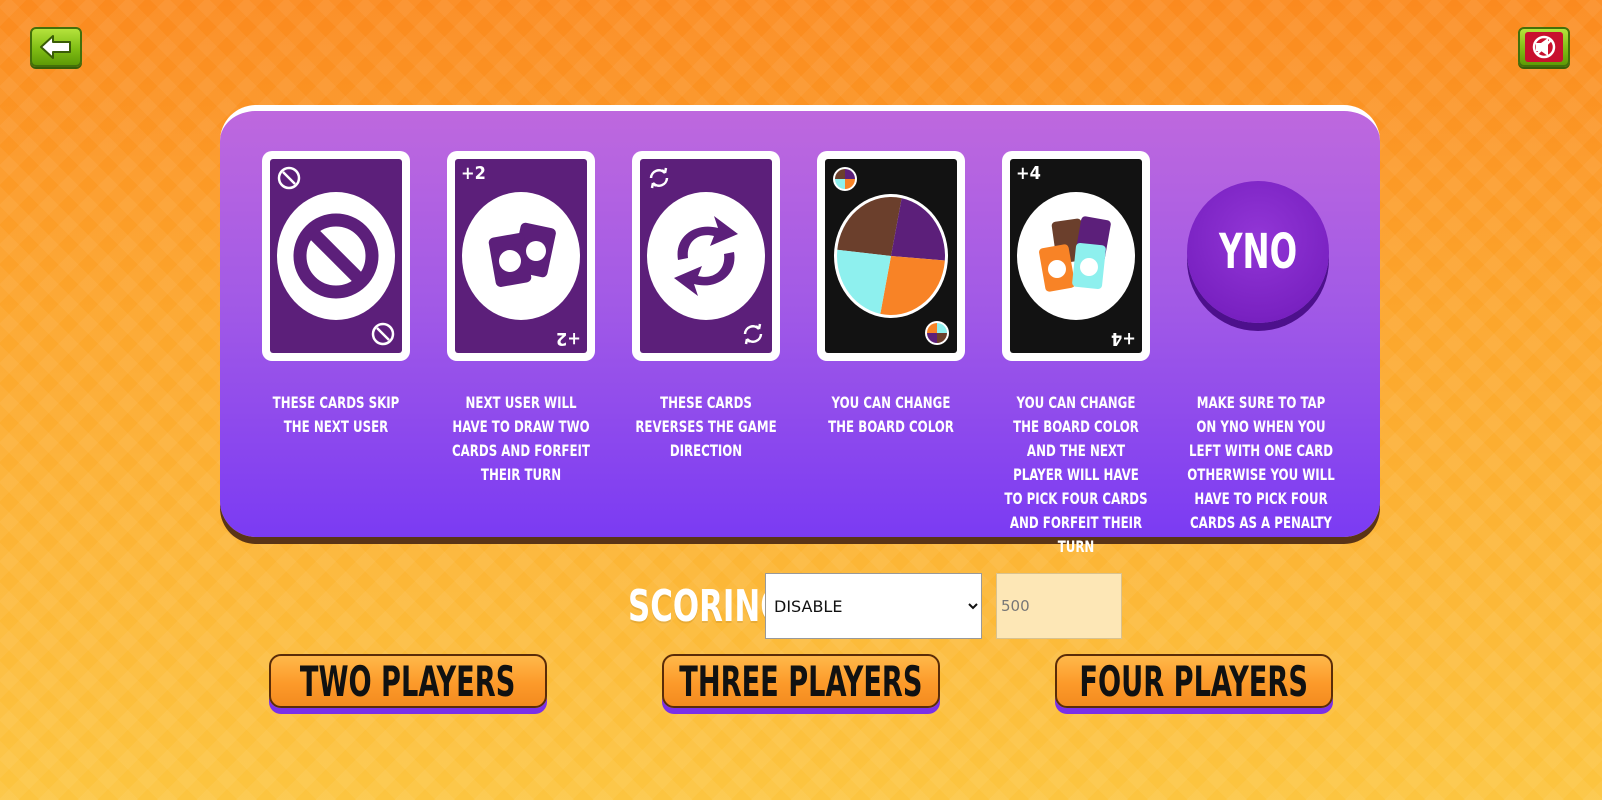 This screenshot has height=800, width=1602. What do you see at coordinates (707, 606) in the screenshot?
I see `scoring-label: SCORING` at bounding box center [707, 606].